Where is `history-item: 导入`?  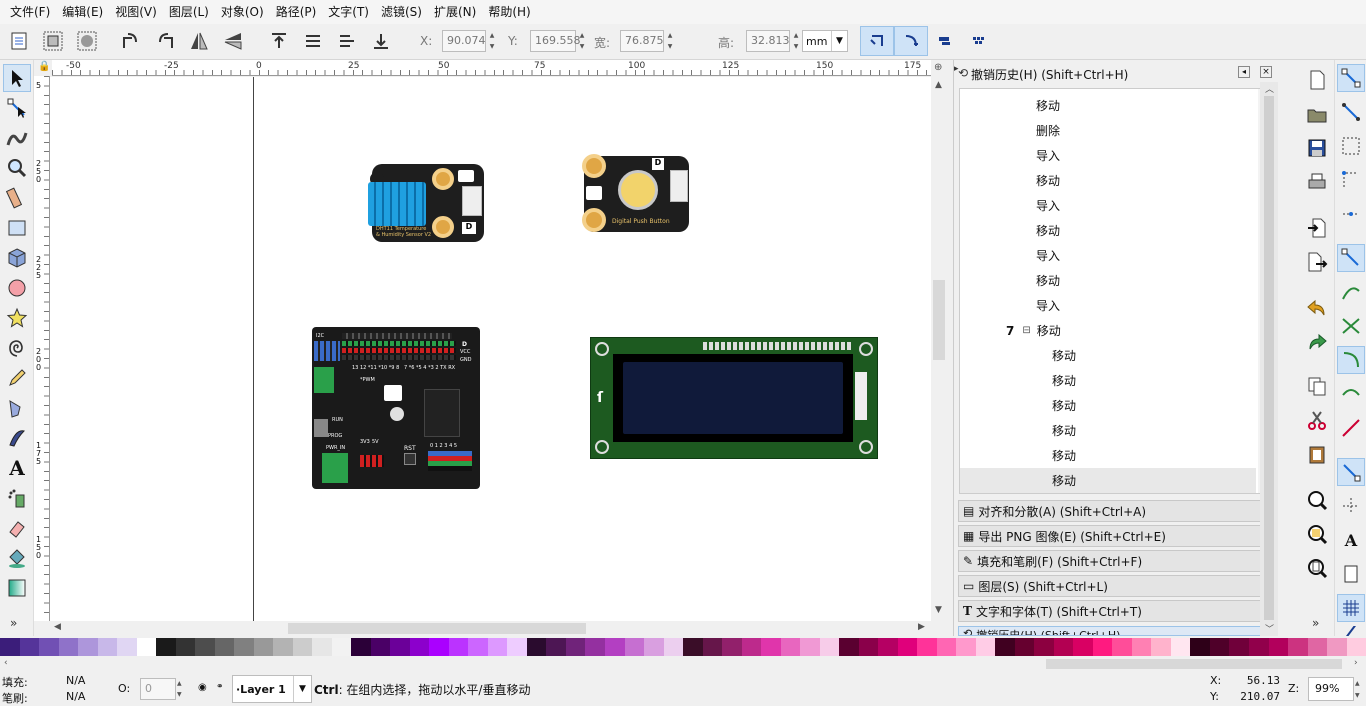 history-item: 导入 is located at coordinates (1108, 255).